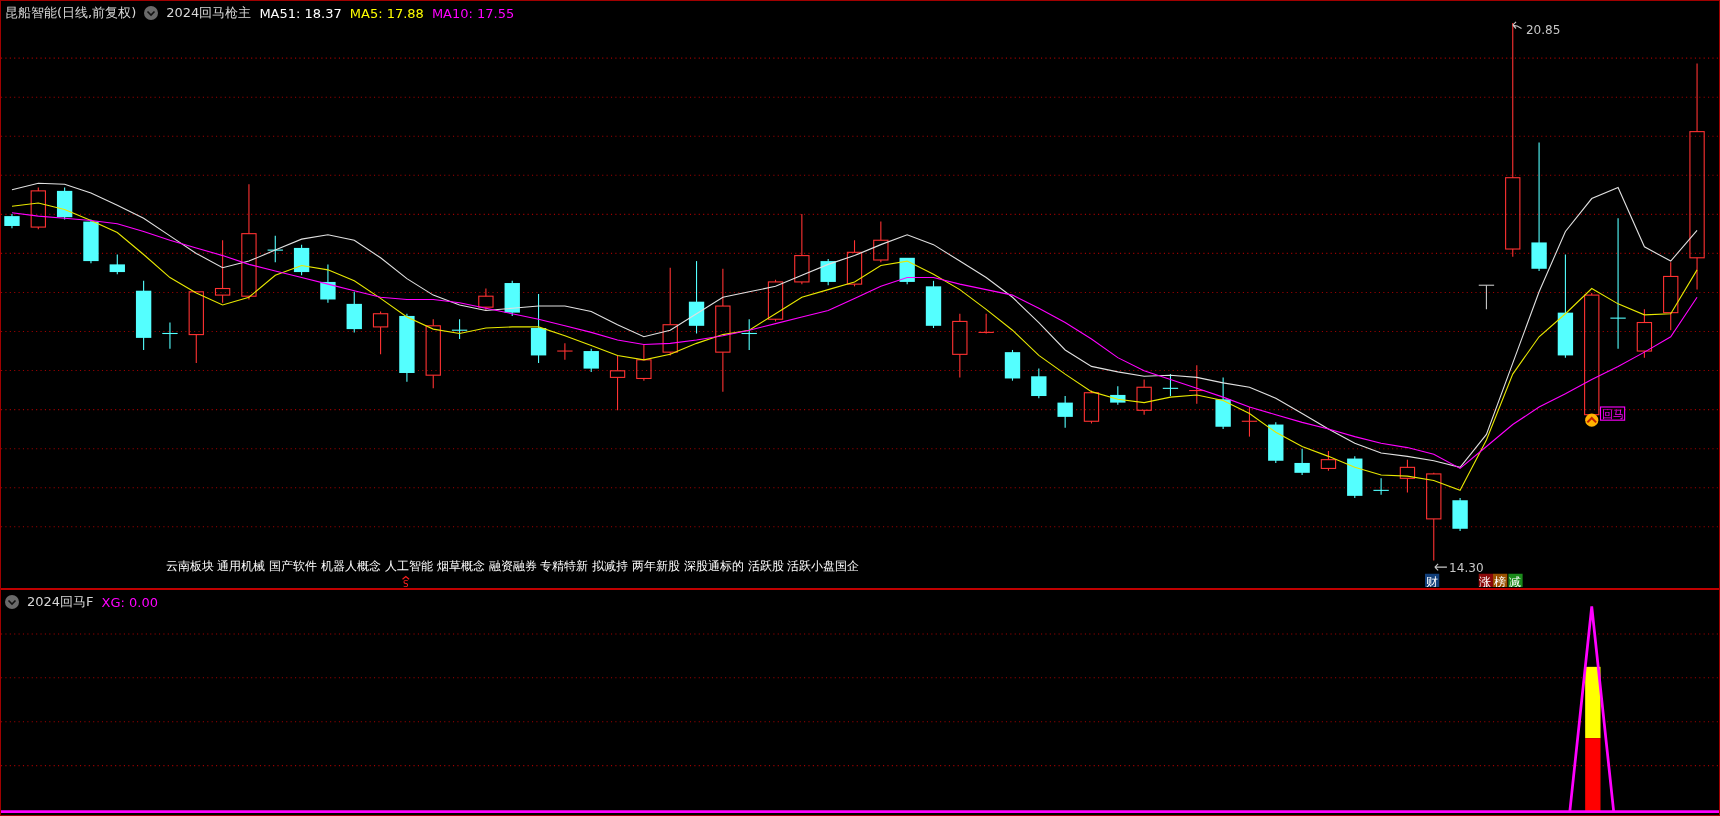 This screenshot has height=816, width=1720. I want to click on indicator-name: 2024回马F, so click(60, 602).